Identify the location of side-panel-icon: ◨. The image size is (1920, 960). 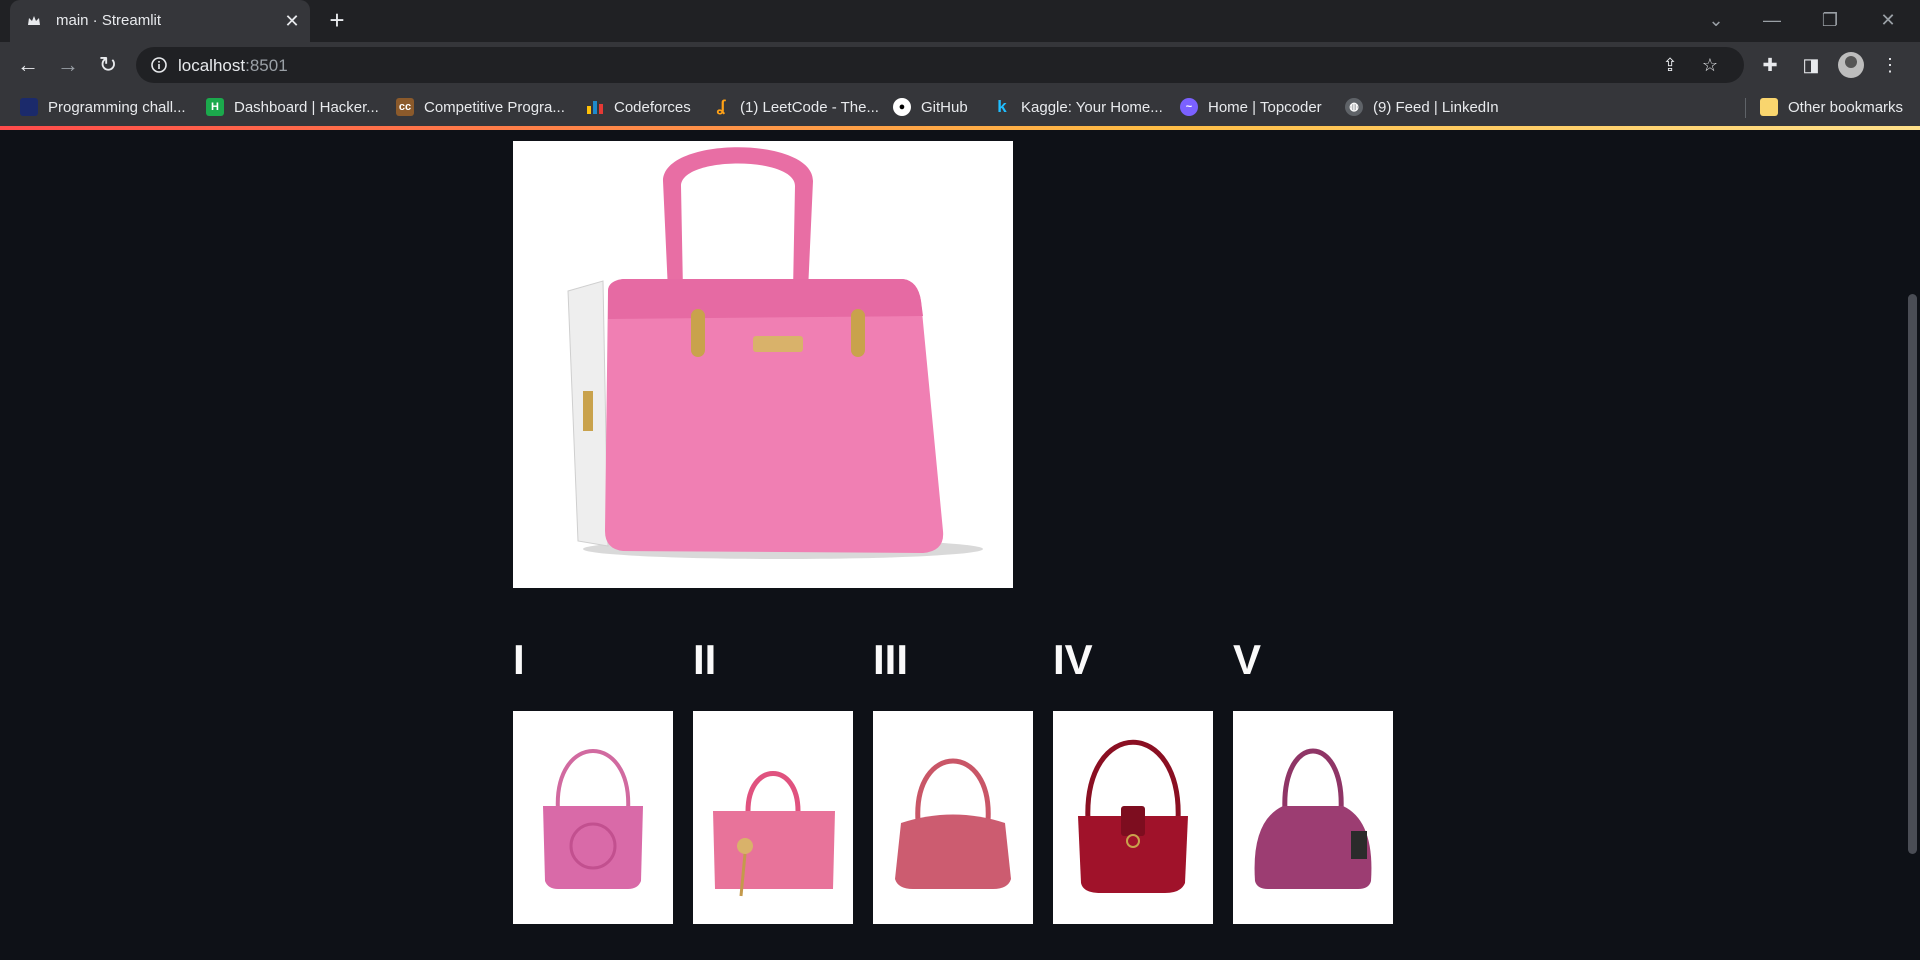
(1811, 65).